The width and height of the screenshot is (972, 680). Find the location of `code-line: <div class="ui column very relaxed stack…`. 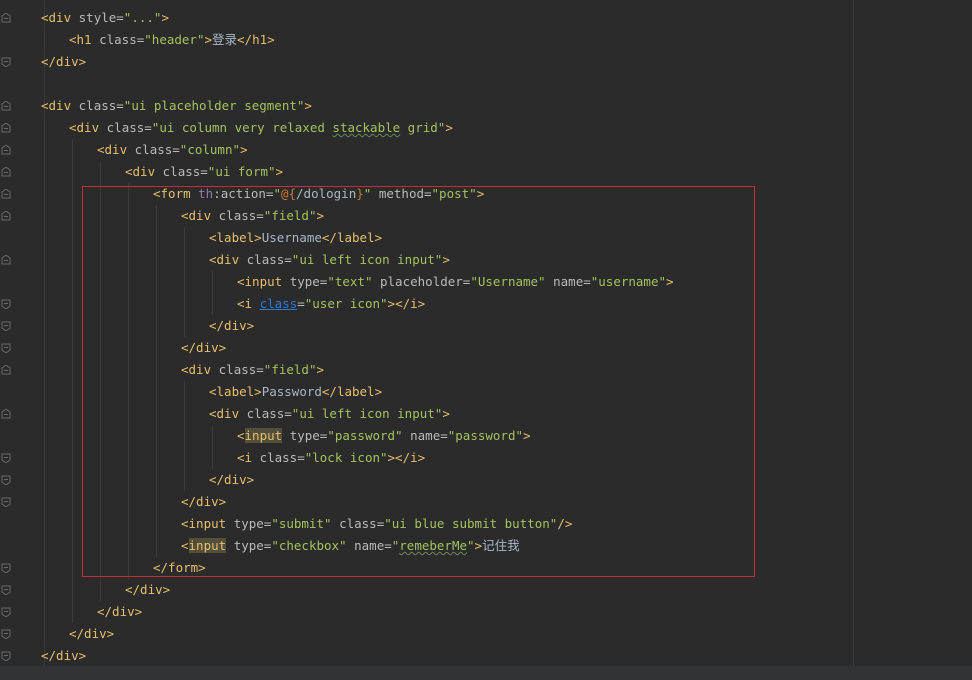

code-line: <div class="ui column very relaxed stack… is located at coordinates (261, 128).